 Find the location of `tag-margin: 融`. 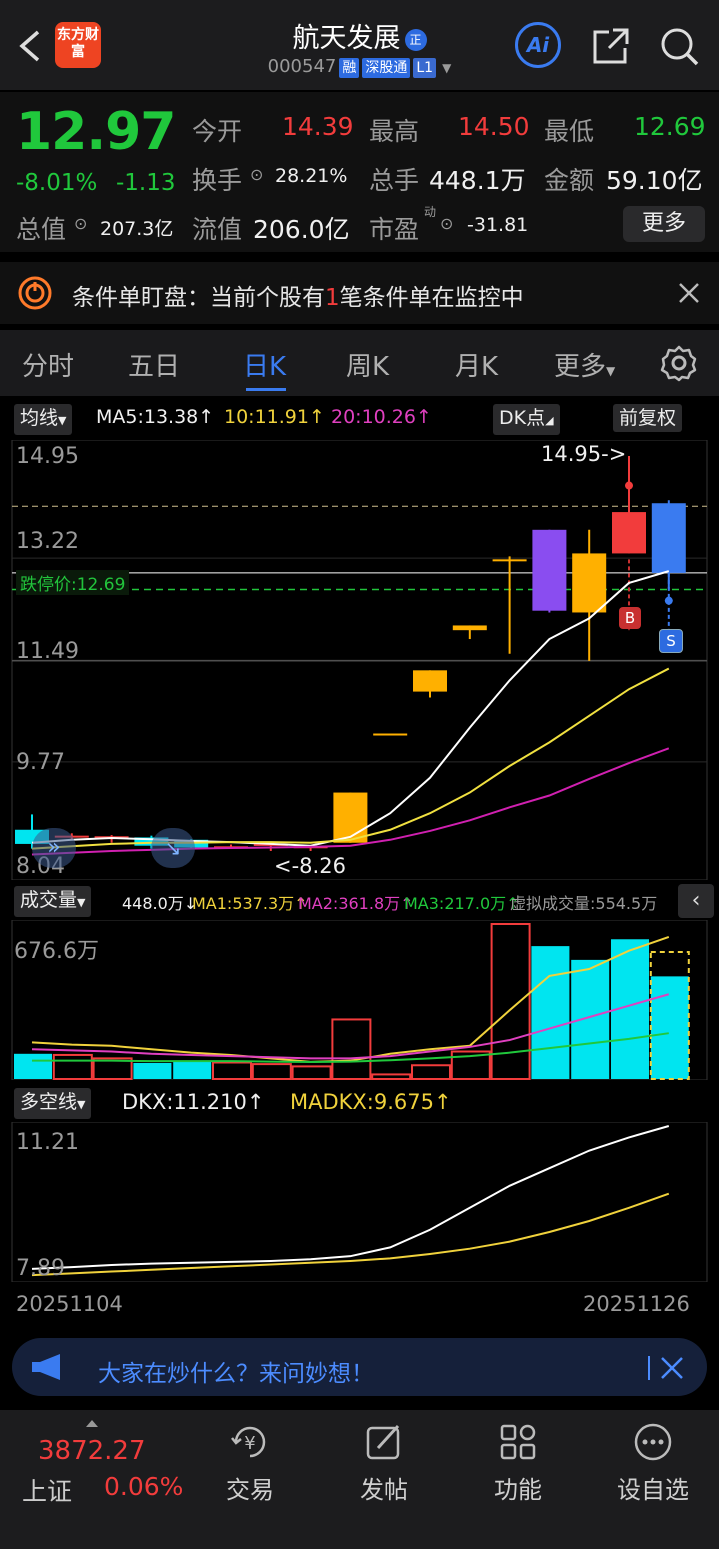

tag-margin: 融 is located at coordinates (349, 68).